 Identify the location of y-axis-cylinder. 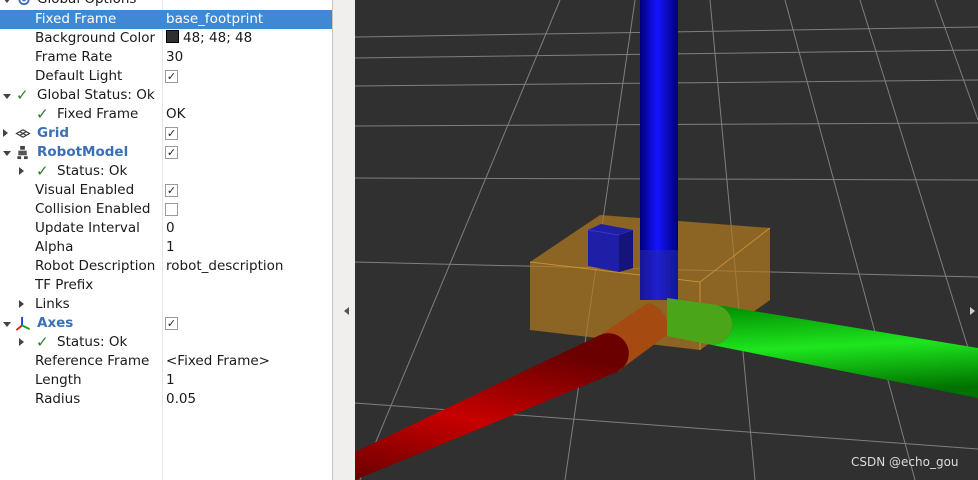
(842, 351).